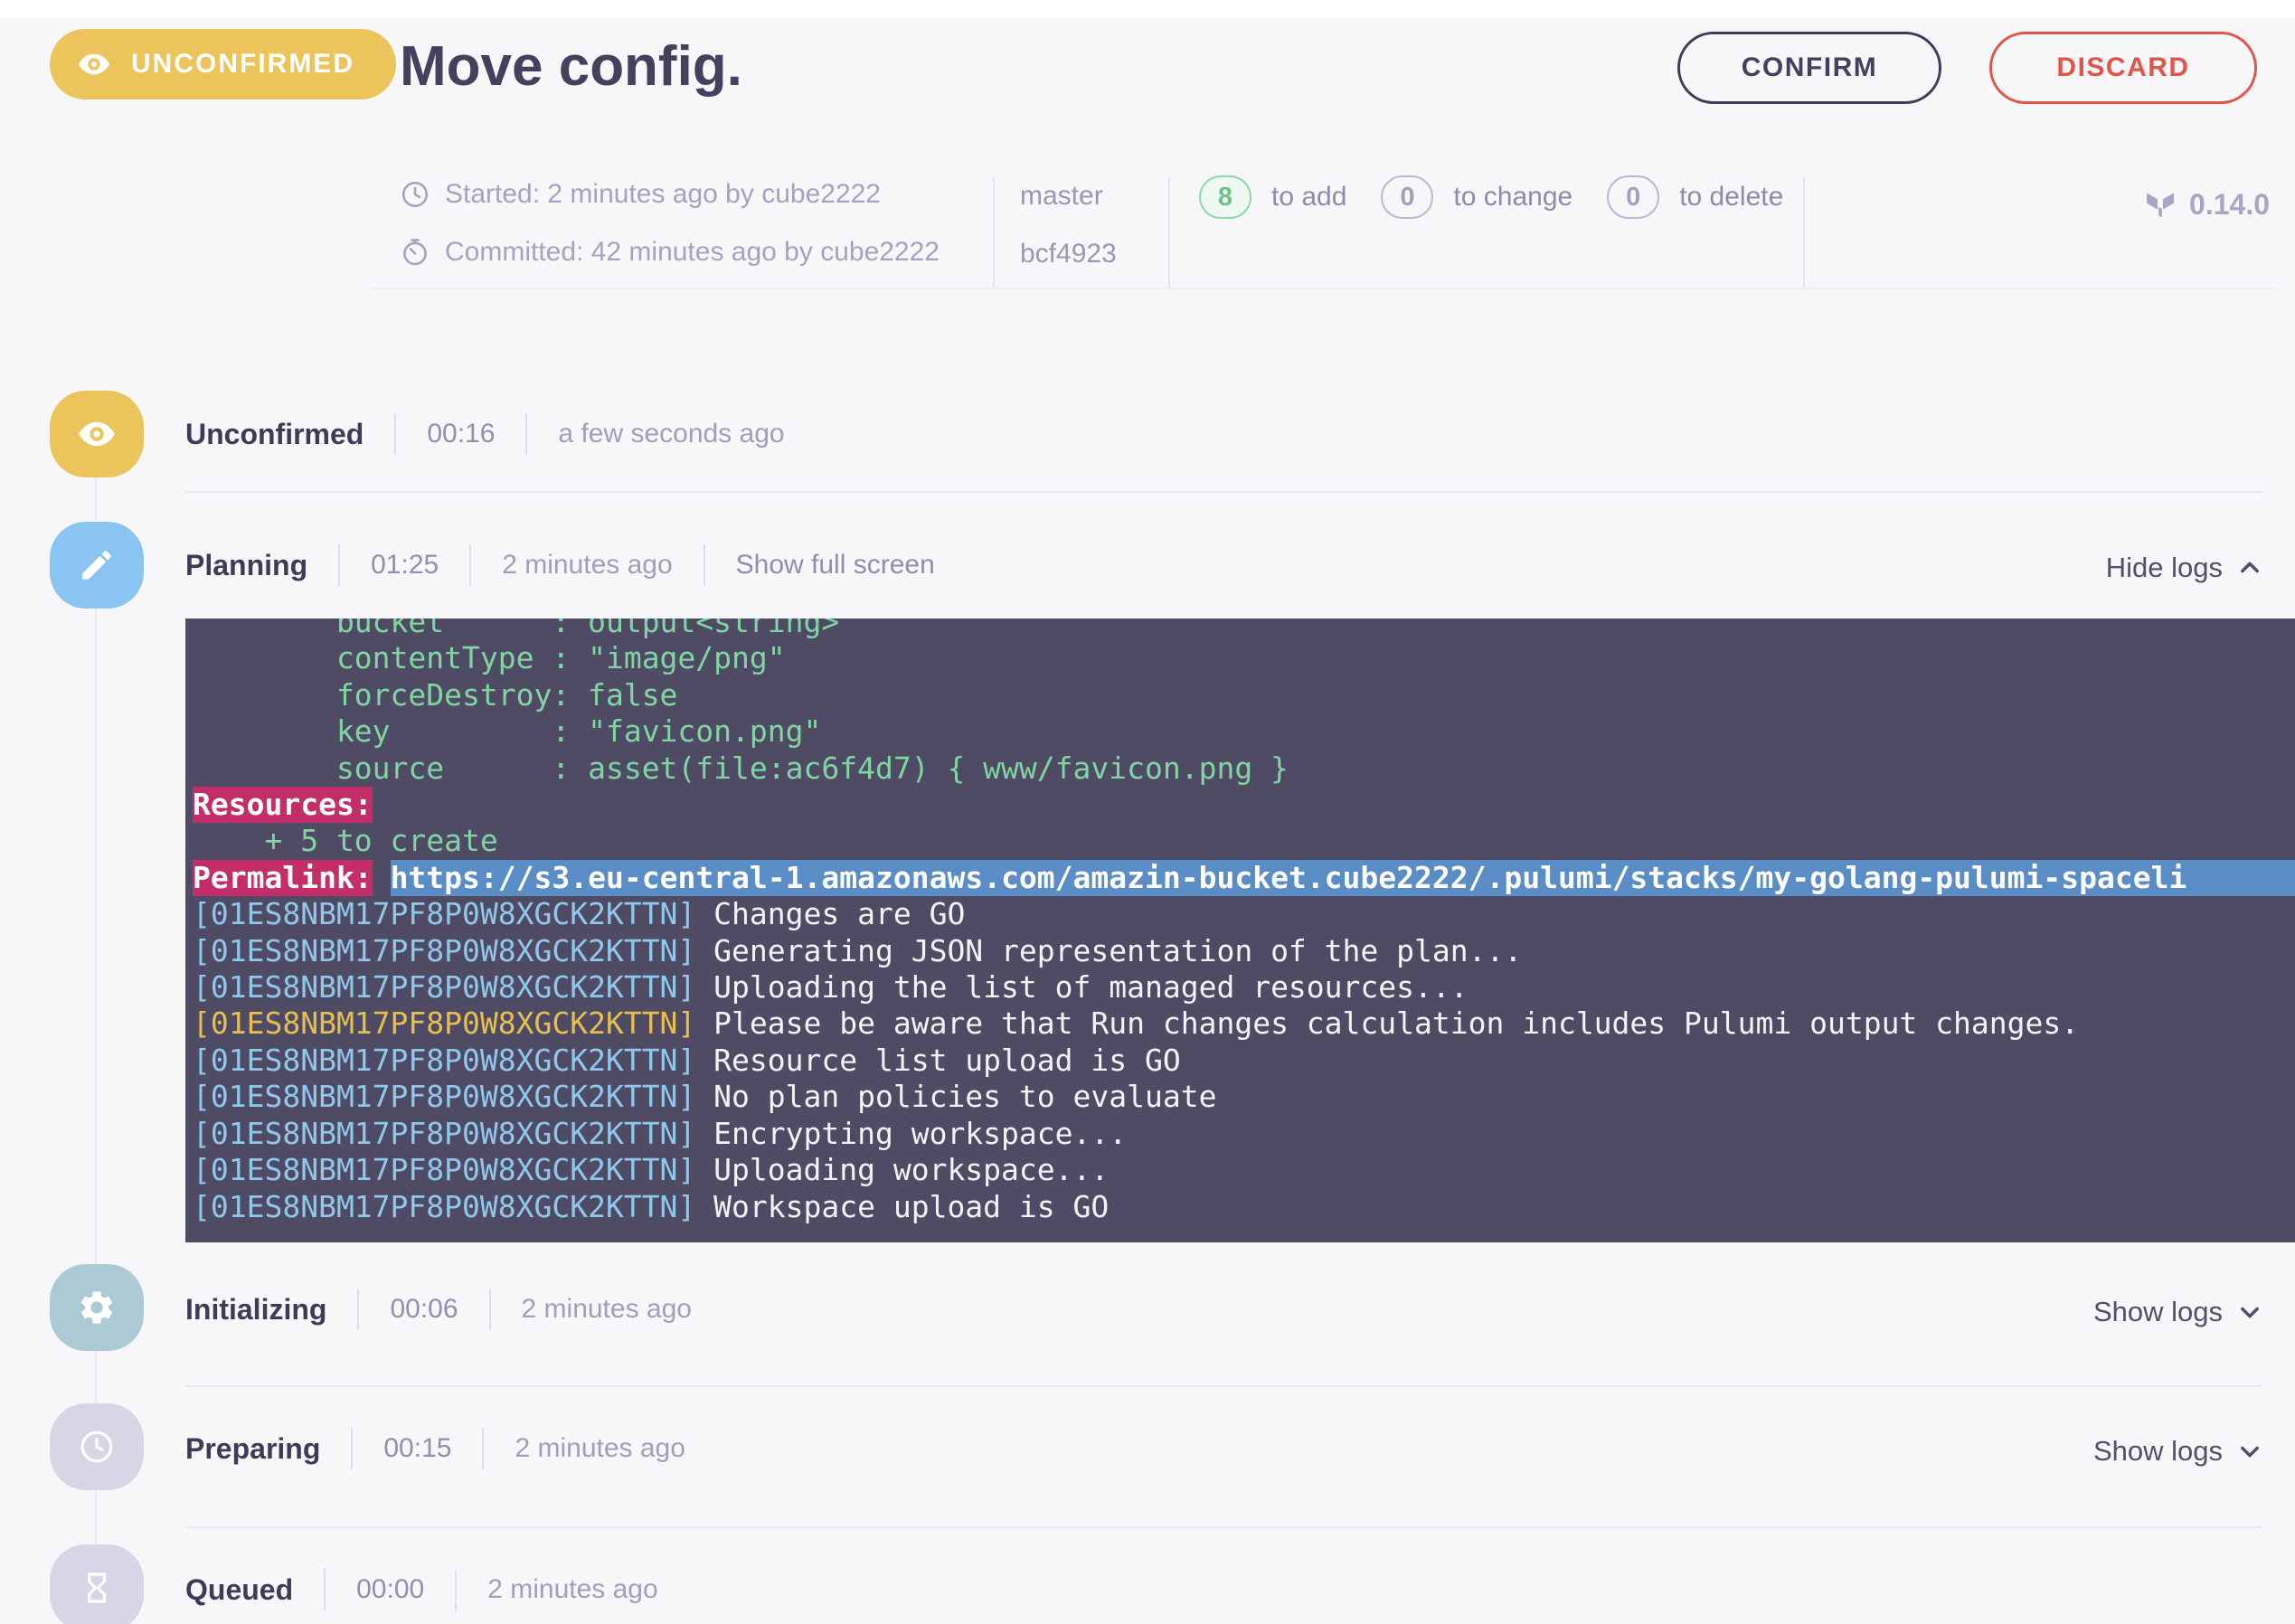  I want to click on to-delete-count: 0, so click(1633, 197).